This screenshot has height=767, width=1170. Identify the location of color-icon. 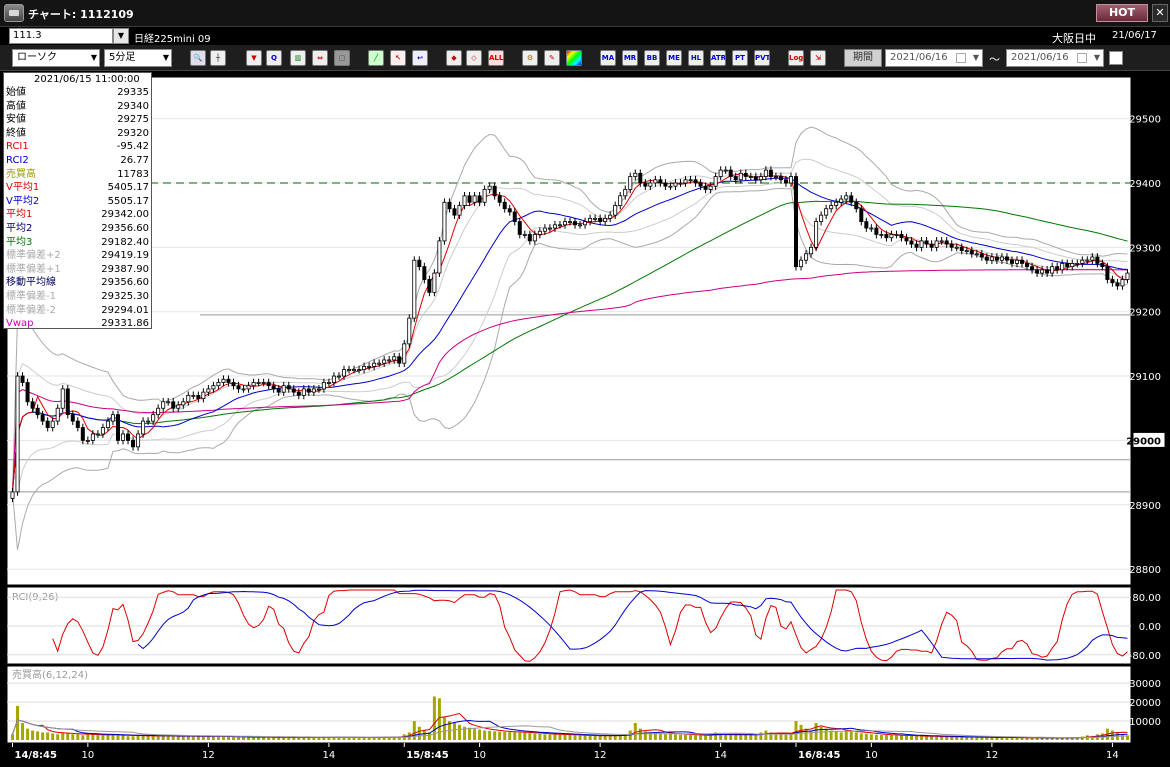
(574, 58).